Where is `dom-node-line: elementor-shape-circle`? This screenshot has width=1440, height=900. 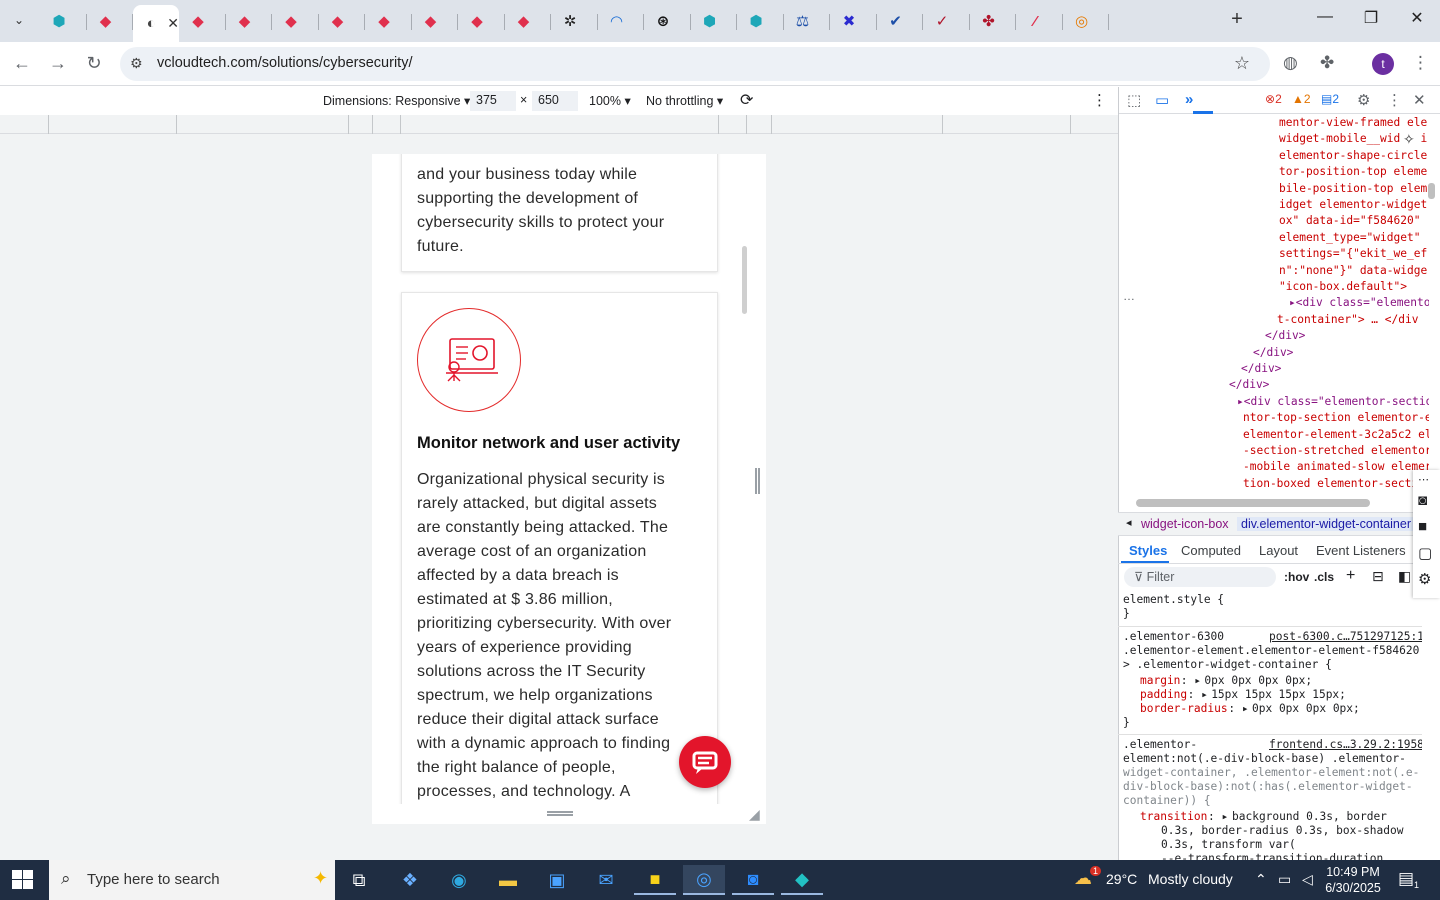 dom-node-line: elementor-shape-circle is located at coordinates (1353, 156).